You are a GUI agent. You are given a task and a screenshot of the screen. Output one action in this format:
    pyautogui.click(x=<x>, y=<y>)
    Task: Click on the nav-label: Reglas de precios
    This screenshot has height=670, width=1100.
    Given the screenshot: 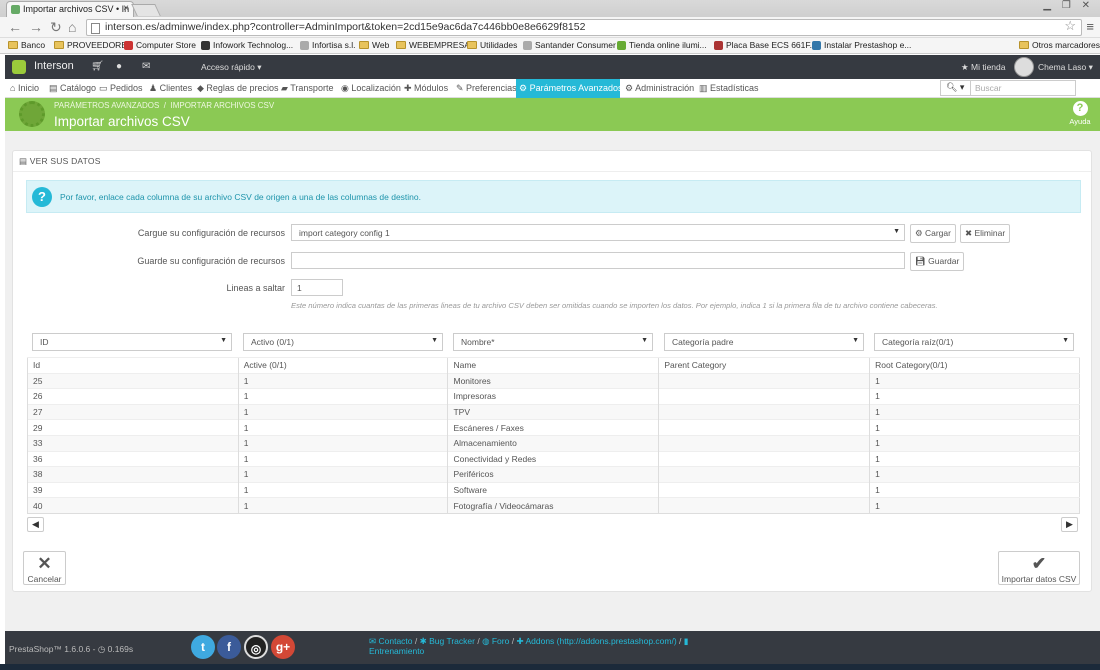 What is the action you would take?
    pyautogui.click(x=242, y=88)
    